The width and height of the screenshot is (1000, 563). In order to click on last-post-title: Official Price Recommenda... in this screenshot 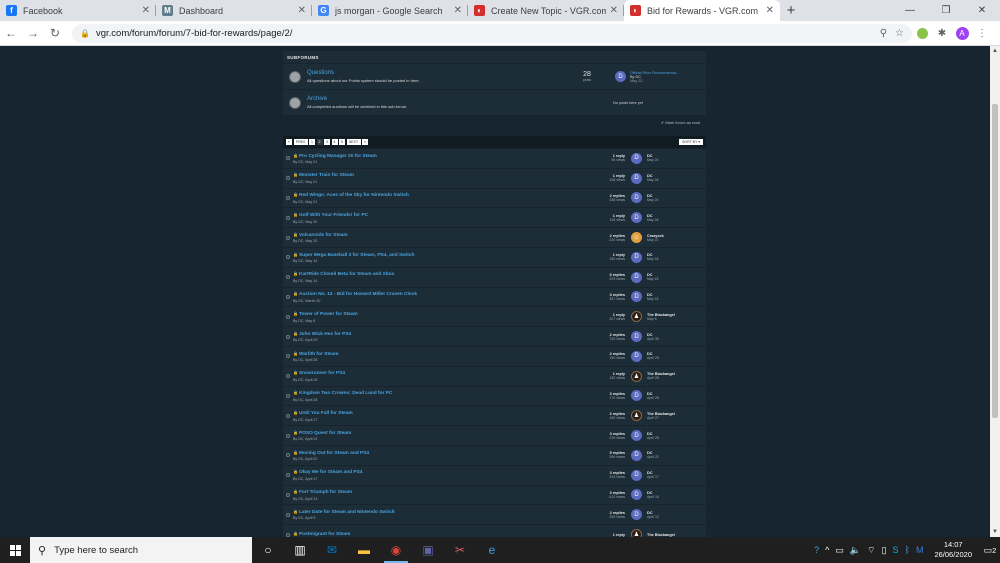, I will do `click(654, 73)`.